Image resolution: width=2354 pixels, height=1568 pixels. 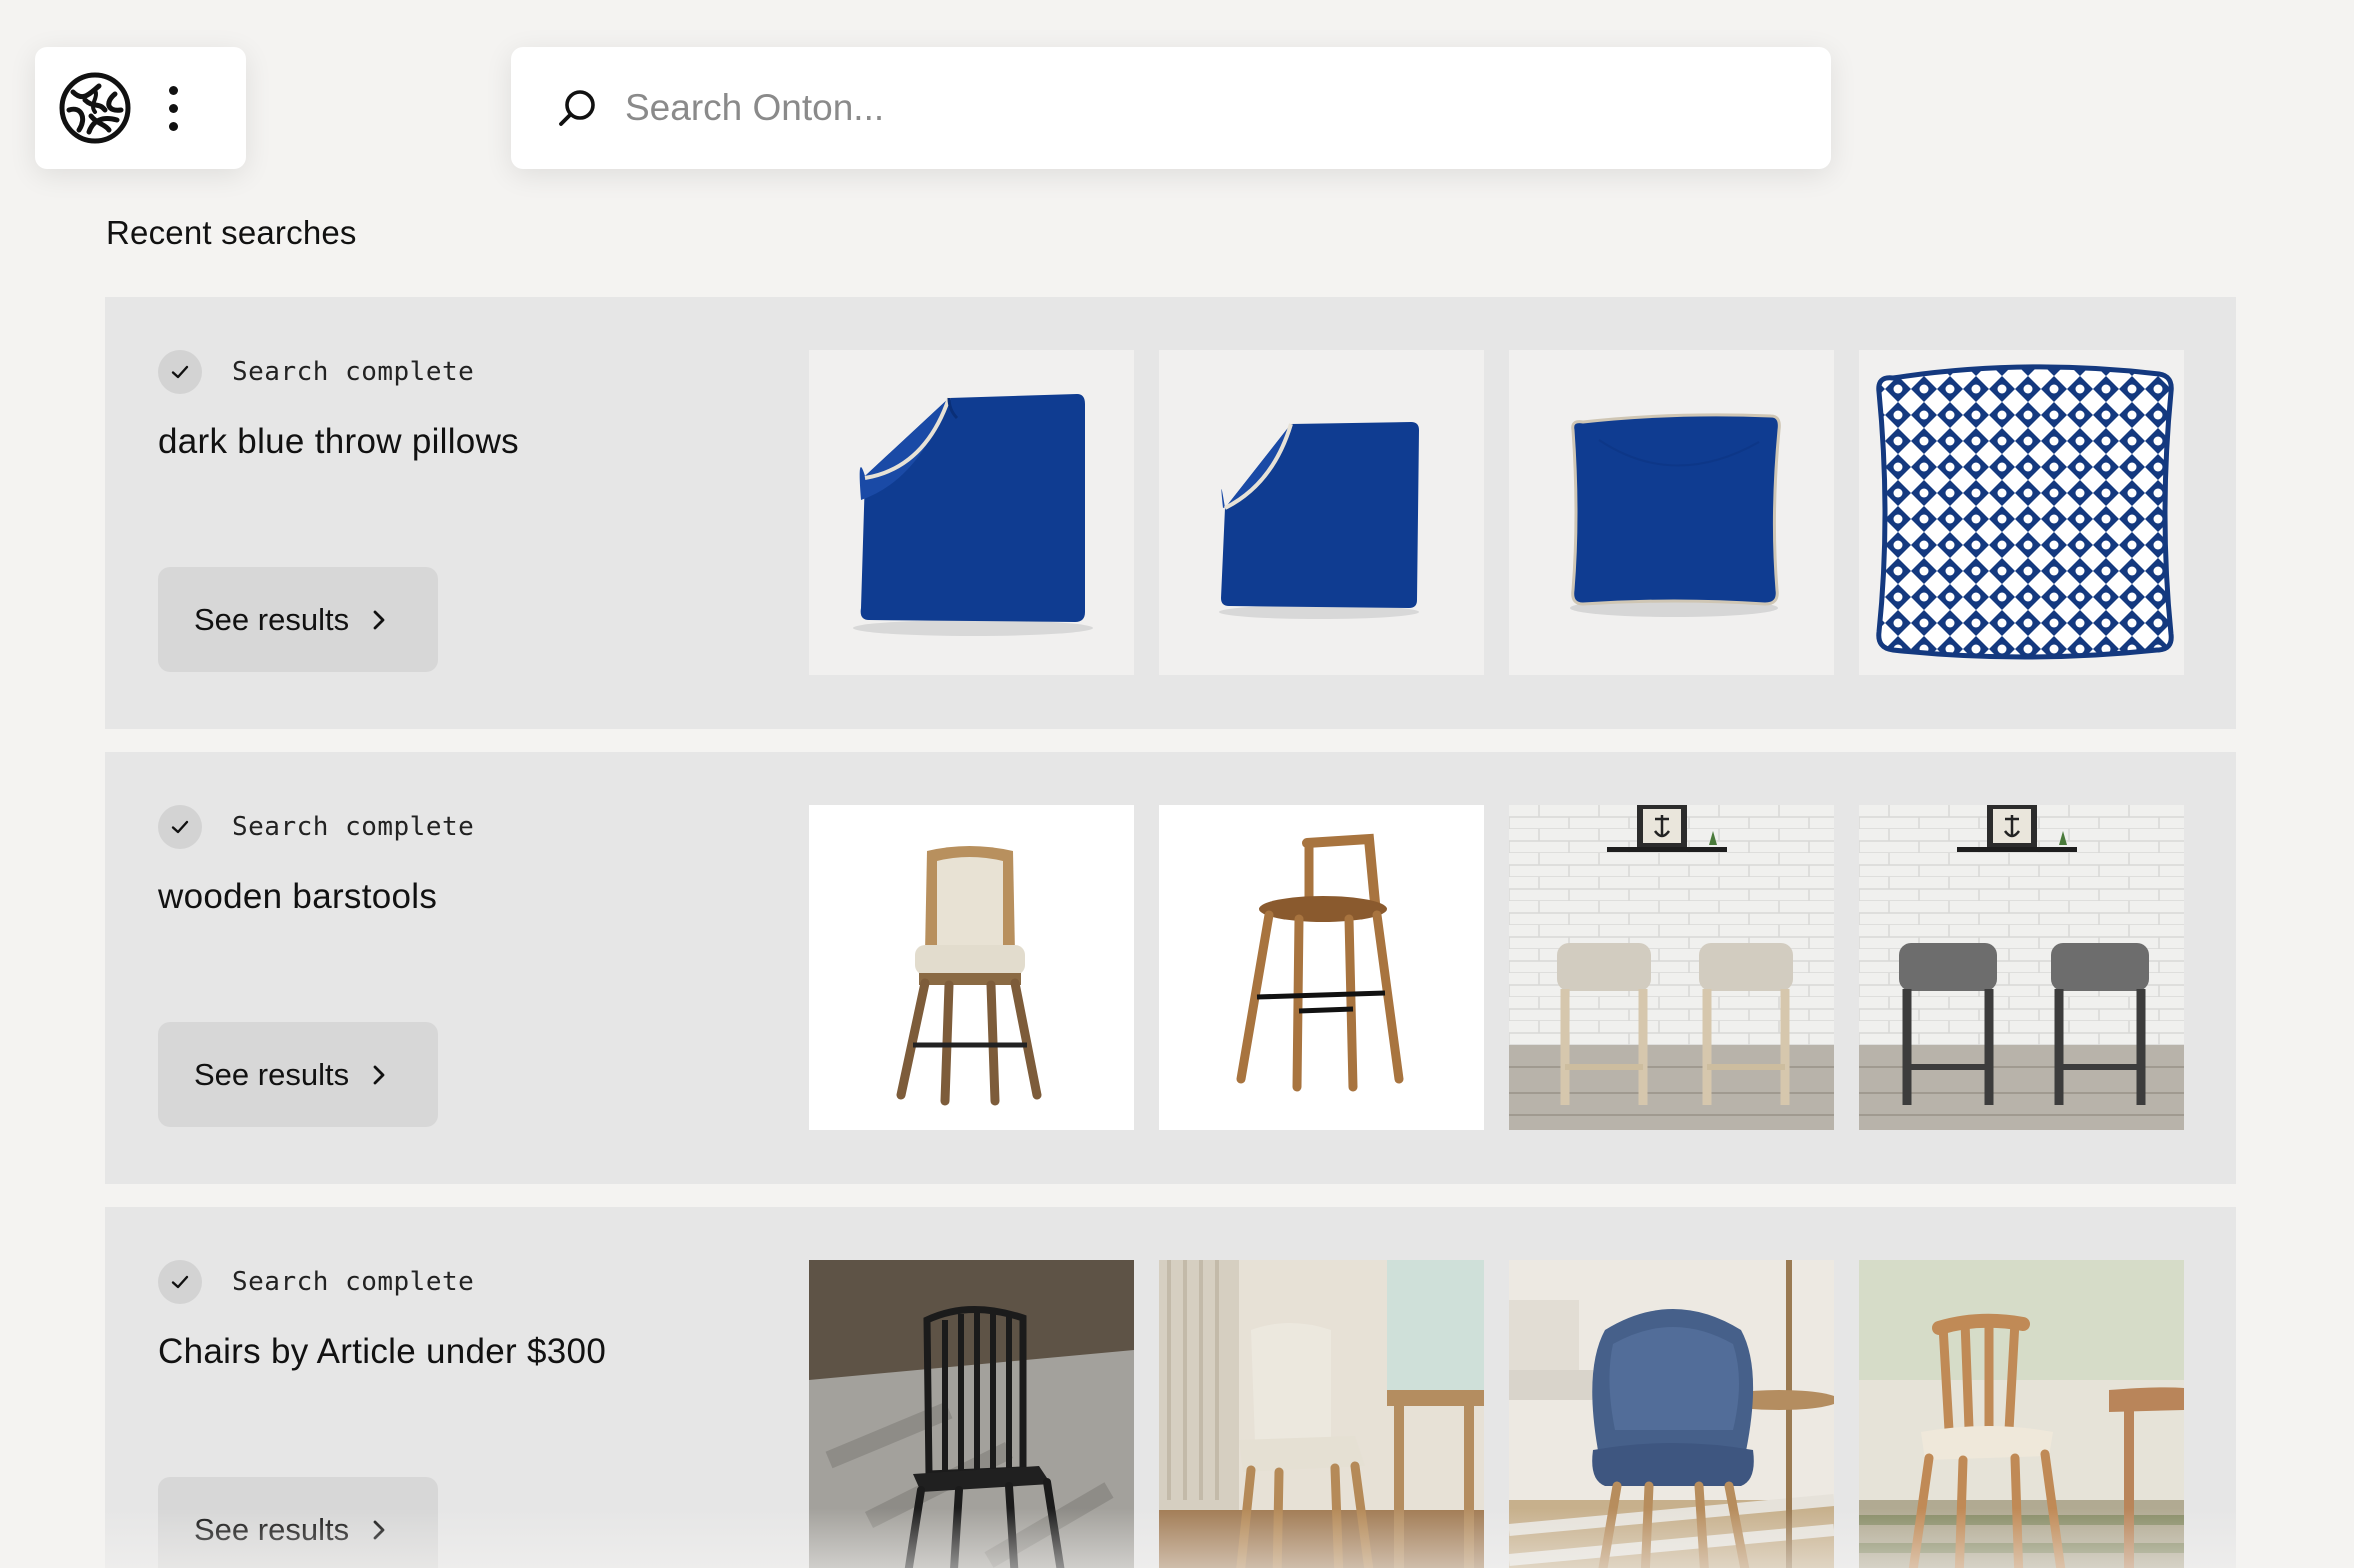 What do you see at coordinates (140, 108) in the screenshot?
I see `app-header-card` at bounding box center [140, 108].